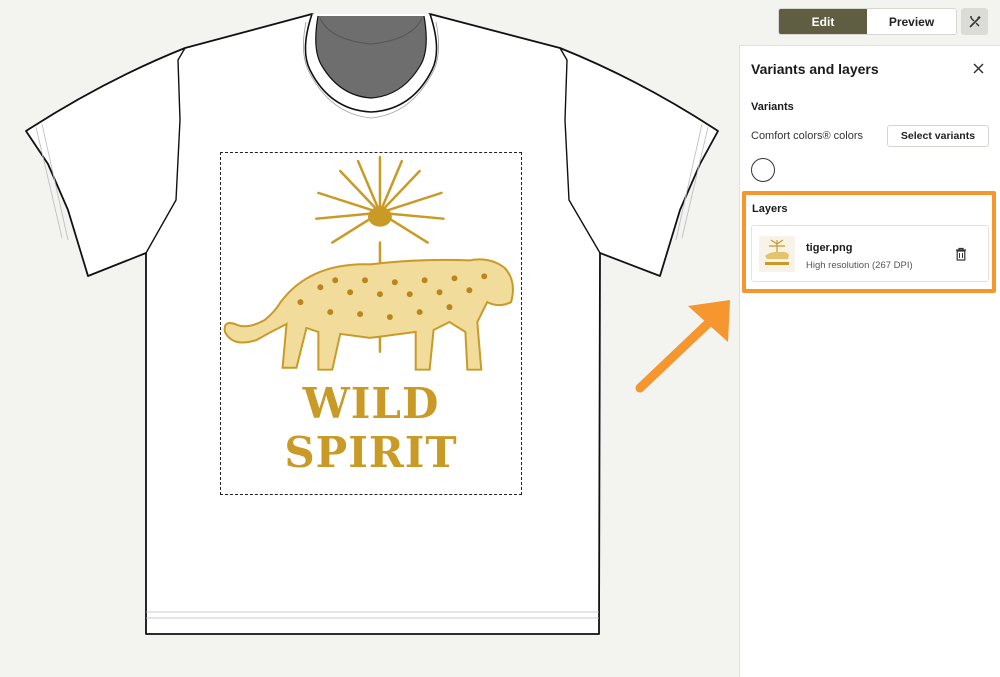 This screenshot has width=1000, height=677. What do you see at coordinates (763, 170) in the screenshot?
I see `color-swatch-white` at bounding box center [763, 170].